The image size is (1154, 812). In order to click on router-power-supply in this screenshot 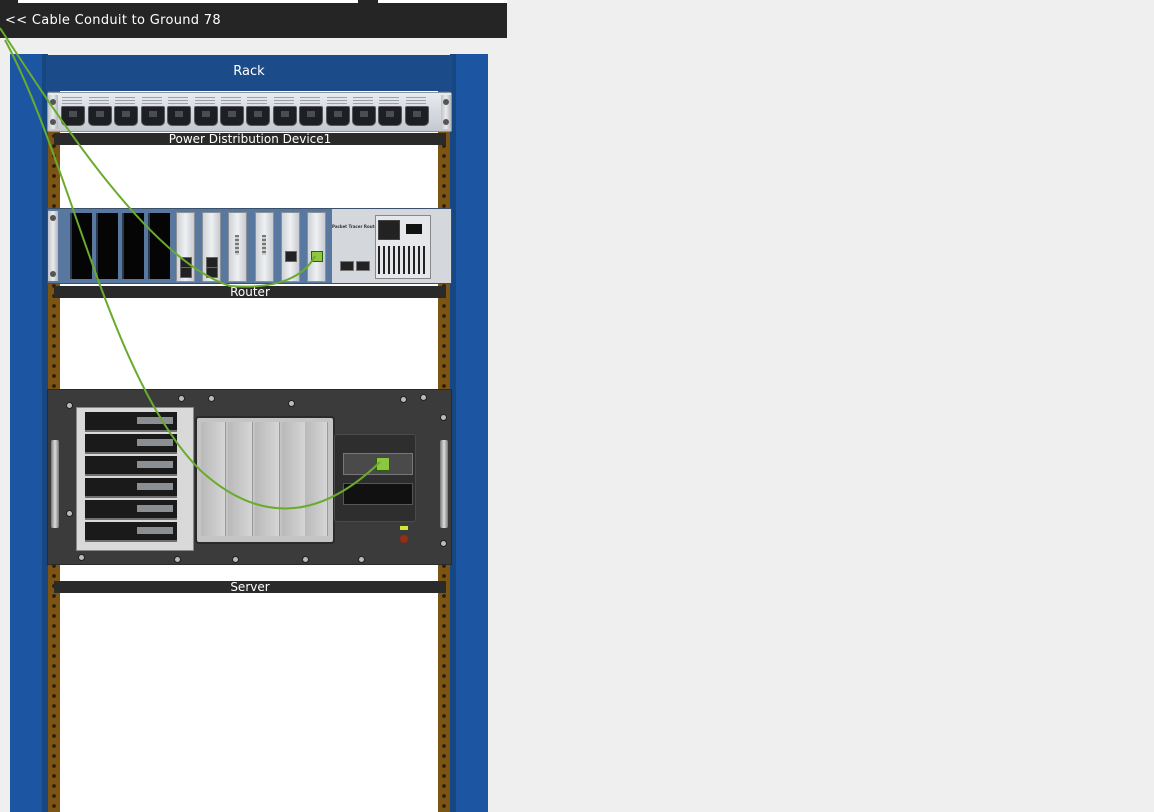, I will do `click(403, 247)`.